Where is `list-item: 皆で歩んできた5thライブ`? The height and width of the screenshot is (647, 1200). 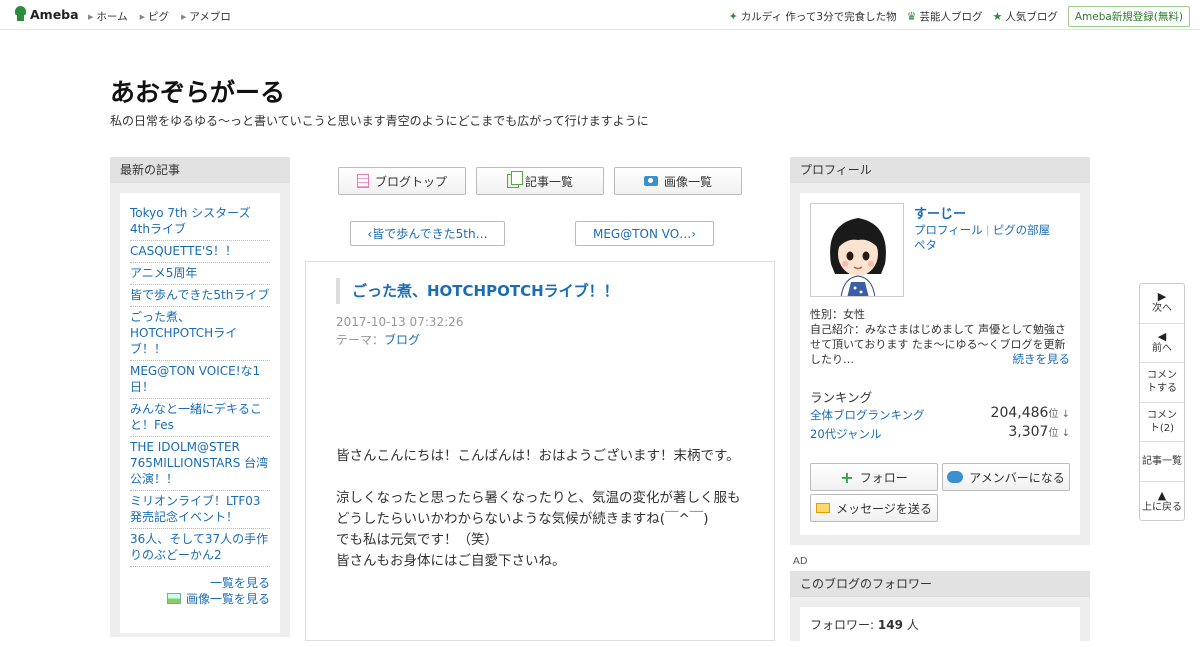 list-item: 皆で歩んできた5thライブ is located at coordinates (200, 296).